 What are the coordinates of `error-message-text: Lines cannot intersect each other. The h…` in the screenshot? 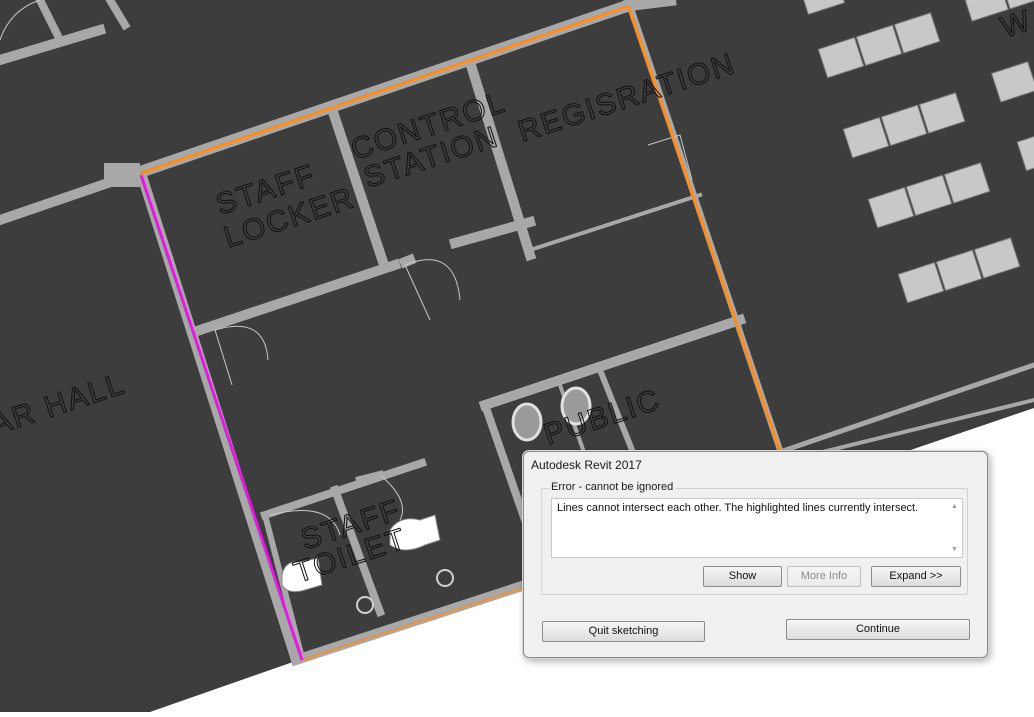 It's located at (738, 508).